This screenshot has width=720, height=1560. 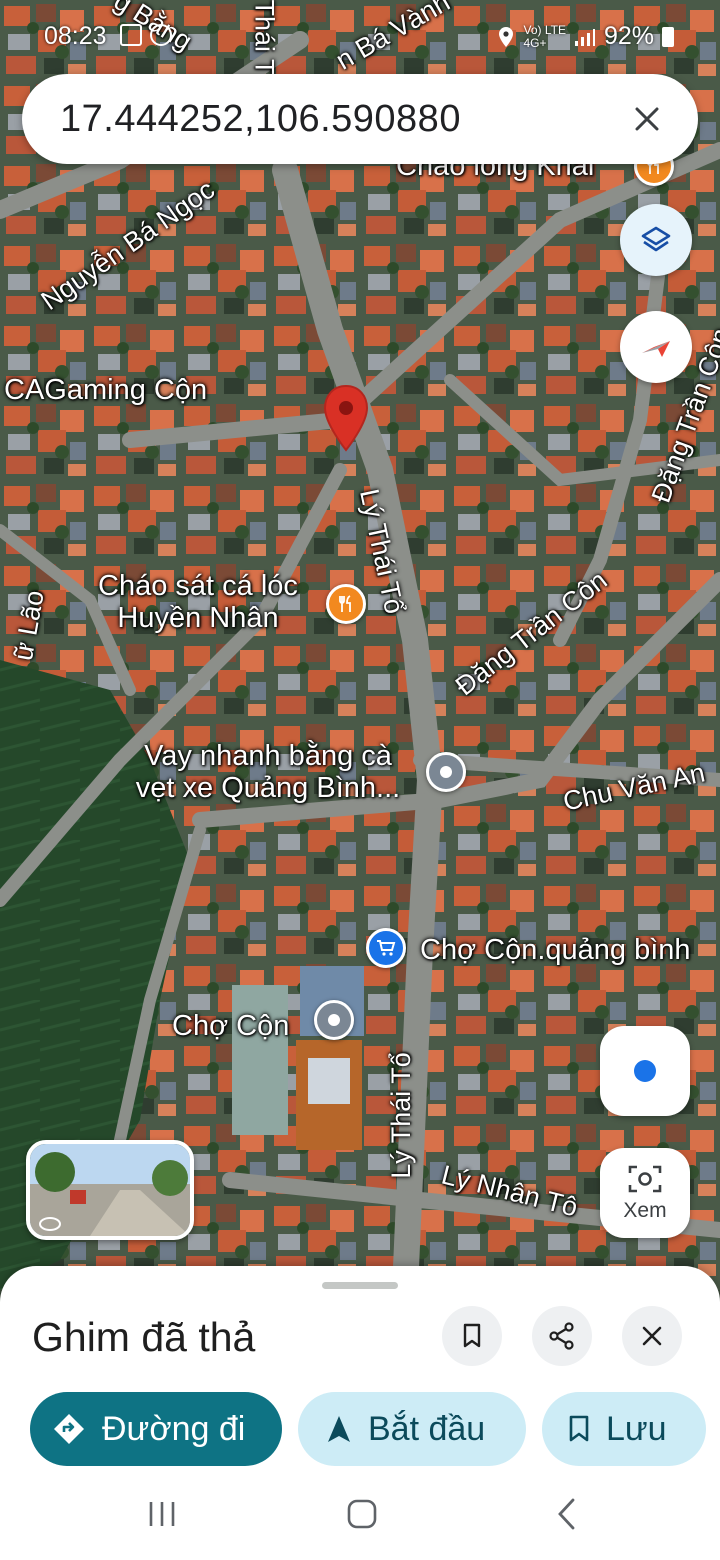 I want to click on notification-icons, so click(x=146, y=35).